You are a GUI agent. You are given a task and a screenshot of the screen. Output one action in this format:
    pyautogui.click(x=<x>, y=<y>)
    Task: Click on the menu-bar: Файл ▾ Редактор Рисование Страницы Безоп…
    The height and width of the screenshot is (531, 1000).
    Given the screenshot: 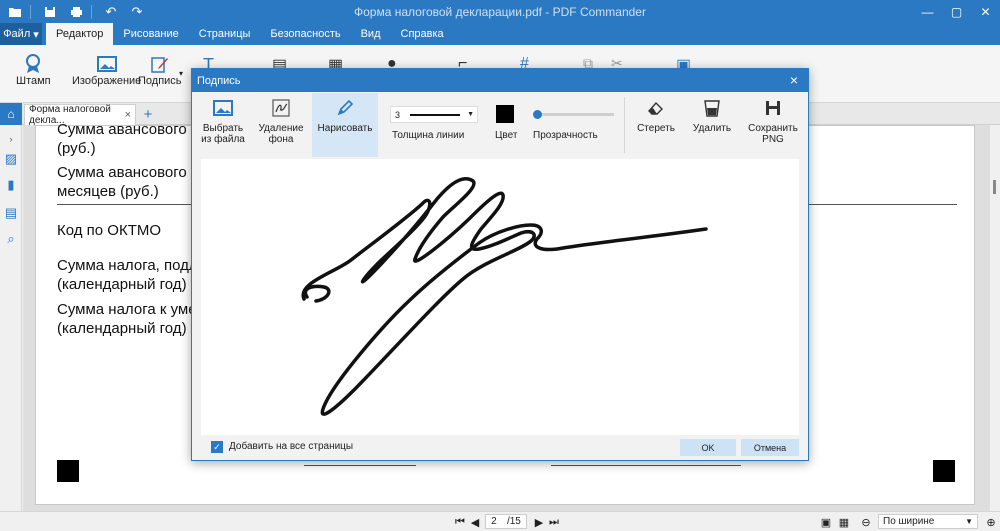 What is the action you would take?
    pyautogui.click(x=500, y=34)
    